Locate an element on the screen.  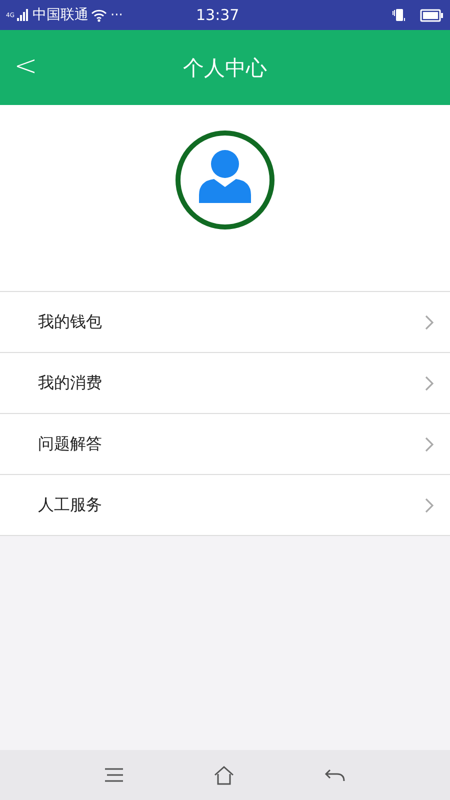
menu-item: 问题解答 is located at coordinates (225, 444).